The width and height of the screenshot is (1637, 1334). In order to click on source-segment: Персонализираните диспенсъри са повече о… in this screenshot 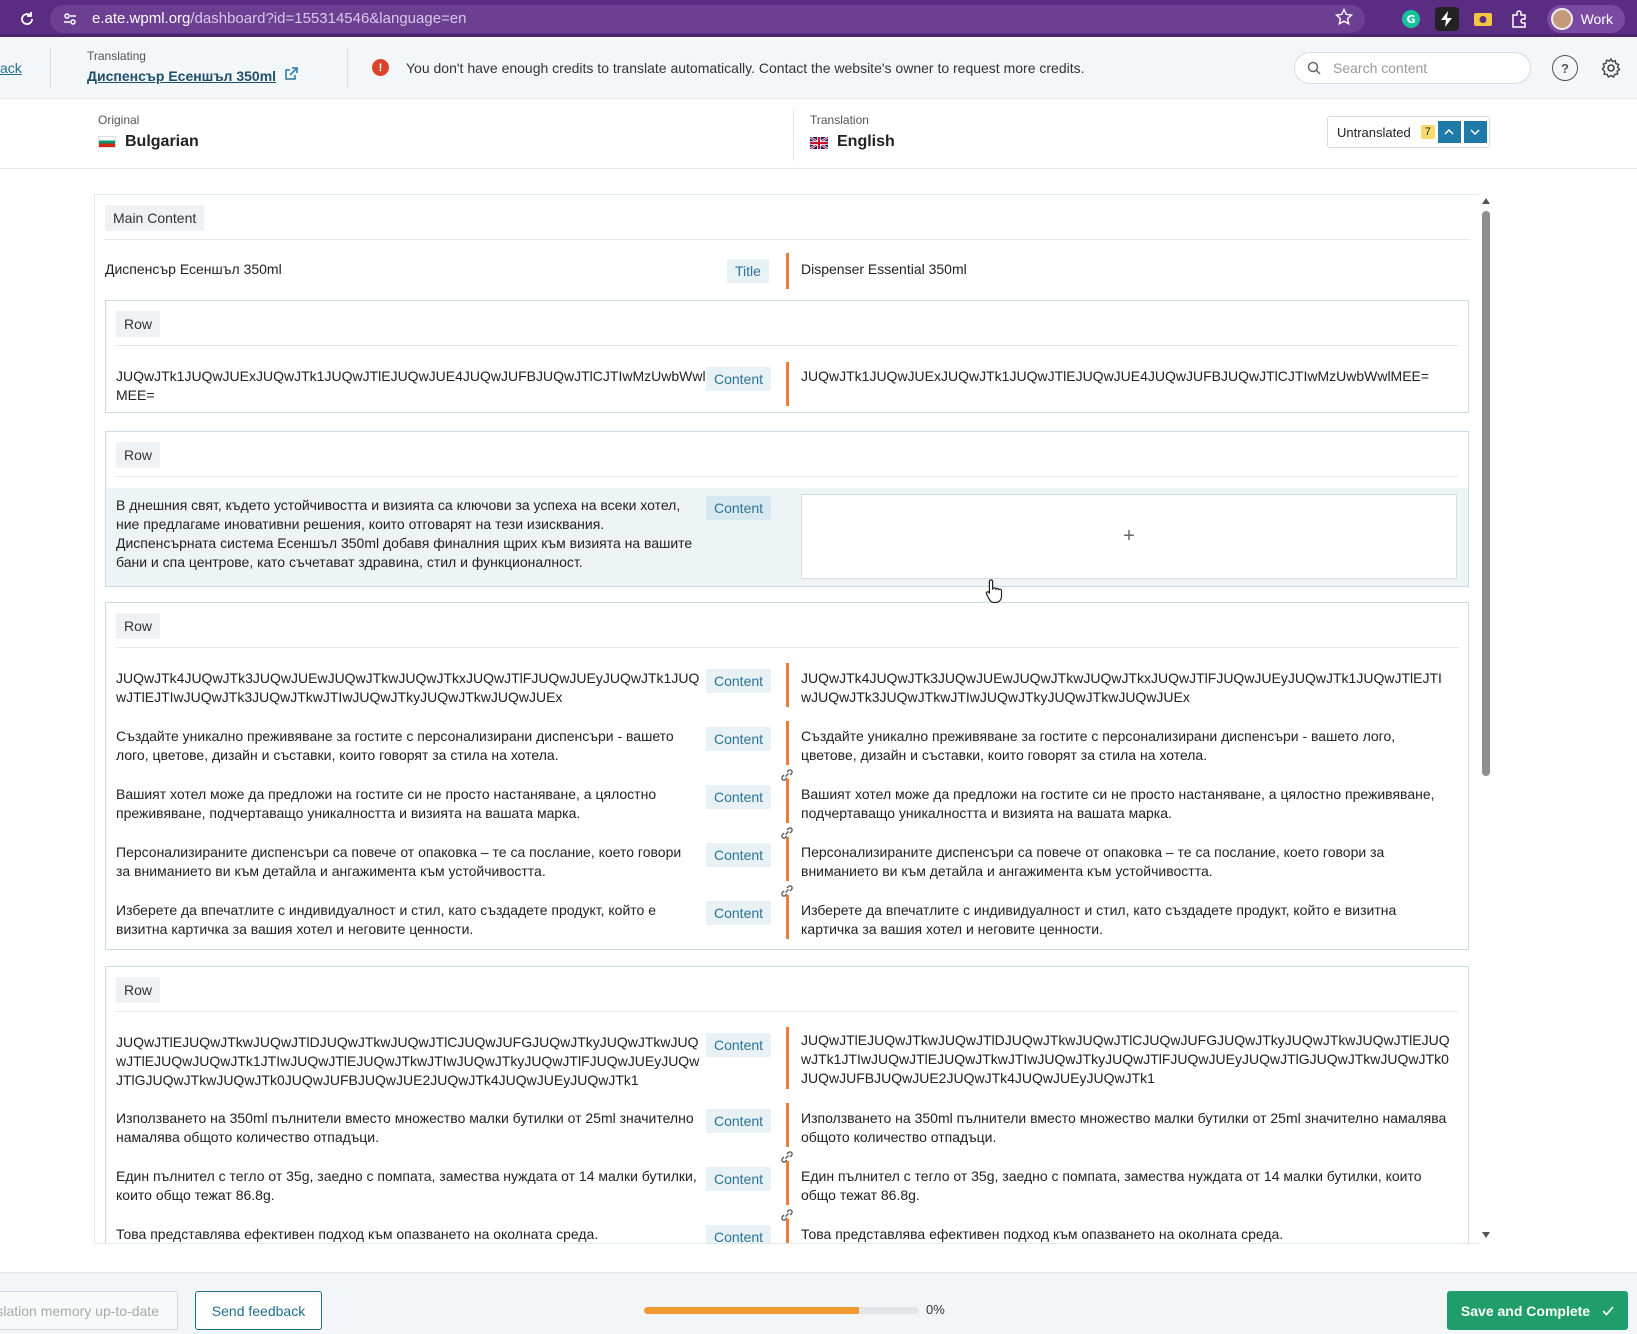, I will do `click(406, 862)`.